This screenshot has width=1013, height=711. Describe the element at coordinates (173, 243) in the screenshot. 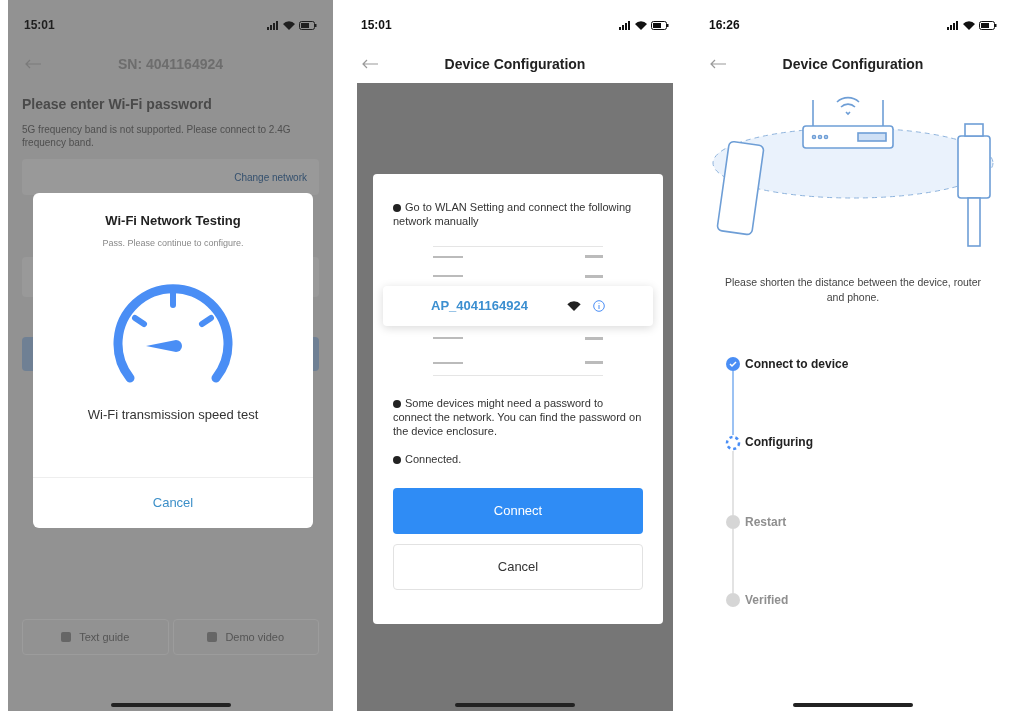

I see `dialog-subtitle: Pass. Please continue to configure.` at that location.